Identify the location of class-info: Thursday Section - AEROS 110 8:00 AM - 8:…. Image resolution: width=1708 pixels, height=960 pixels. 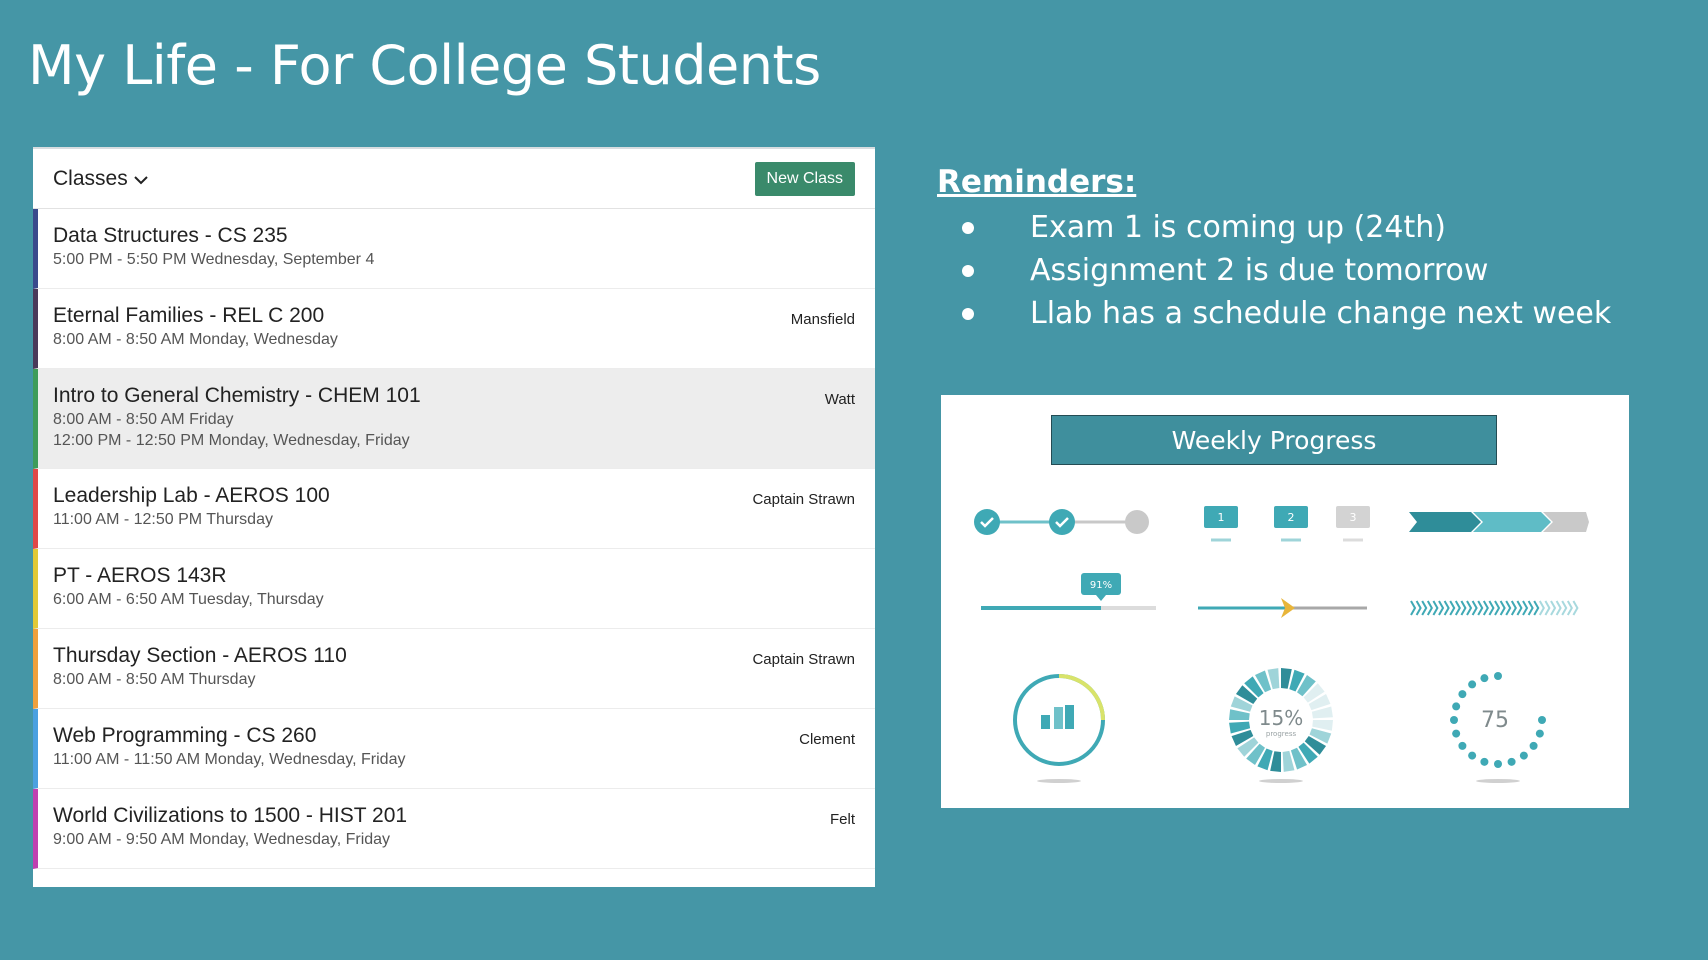
(200, 666).